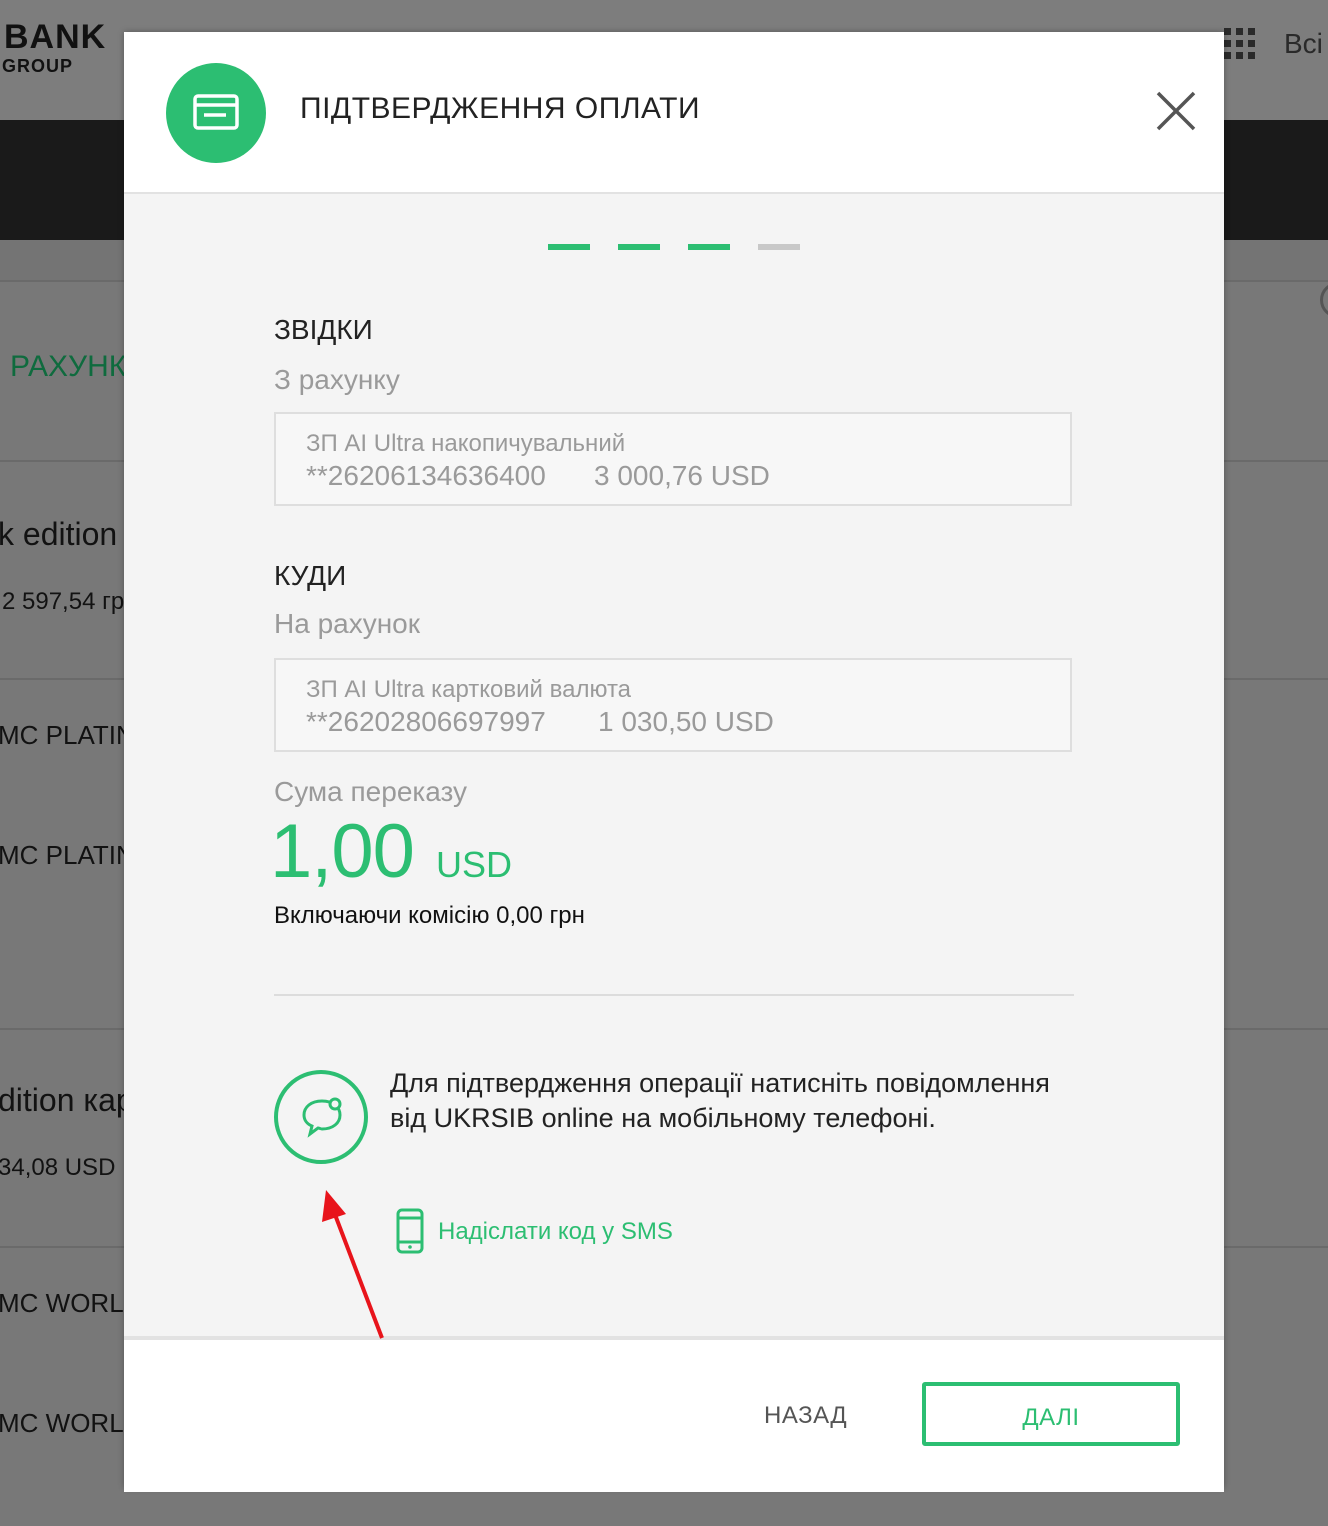 Image resolution: width=1328 pixels, height=1526 pixels. I want to click on amount-value: 1,00, so click(342, 851).